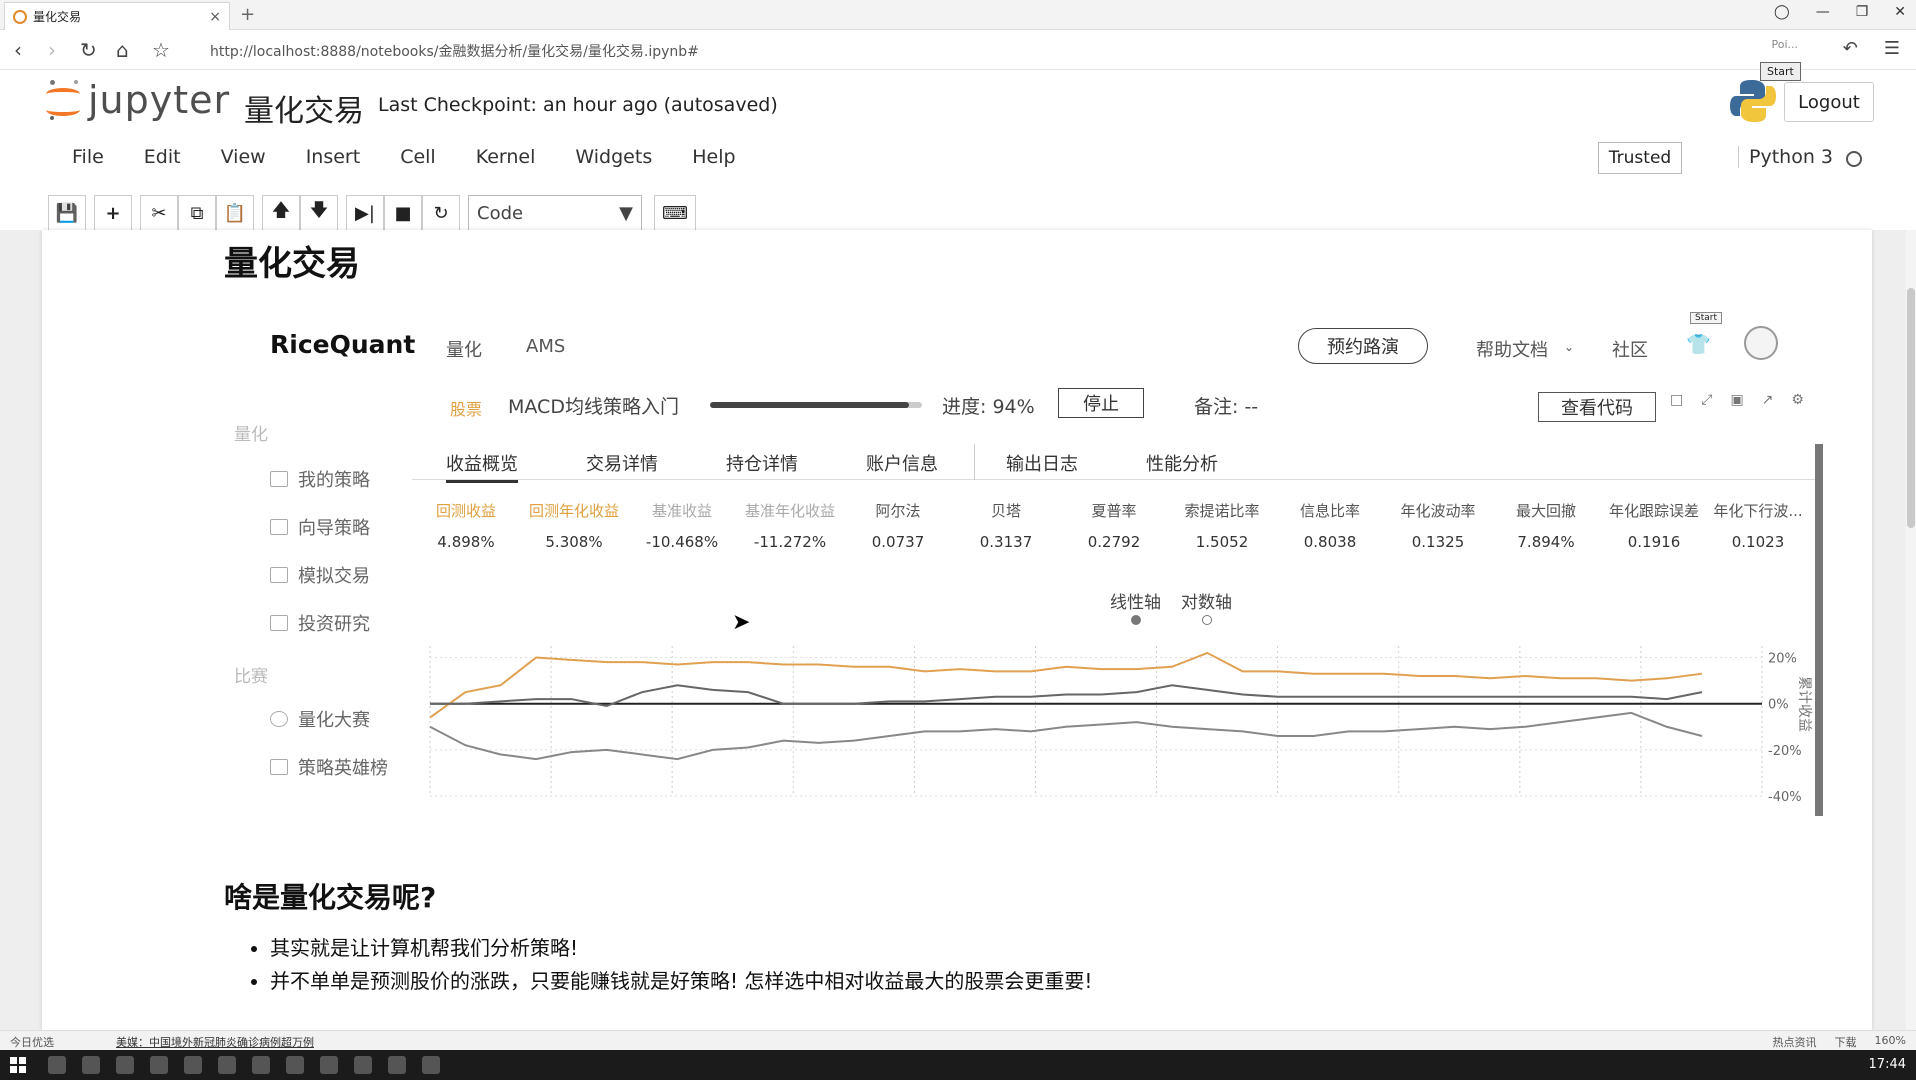 The width and height of the screenshot is (1916, 1080). What do you see at coordinates (506, 157) in the screenshot?
I see `menu-kernel: Kernel` at bounding box center [506, 157].